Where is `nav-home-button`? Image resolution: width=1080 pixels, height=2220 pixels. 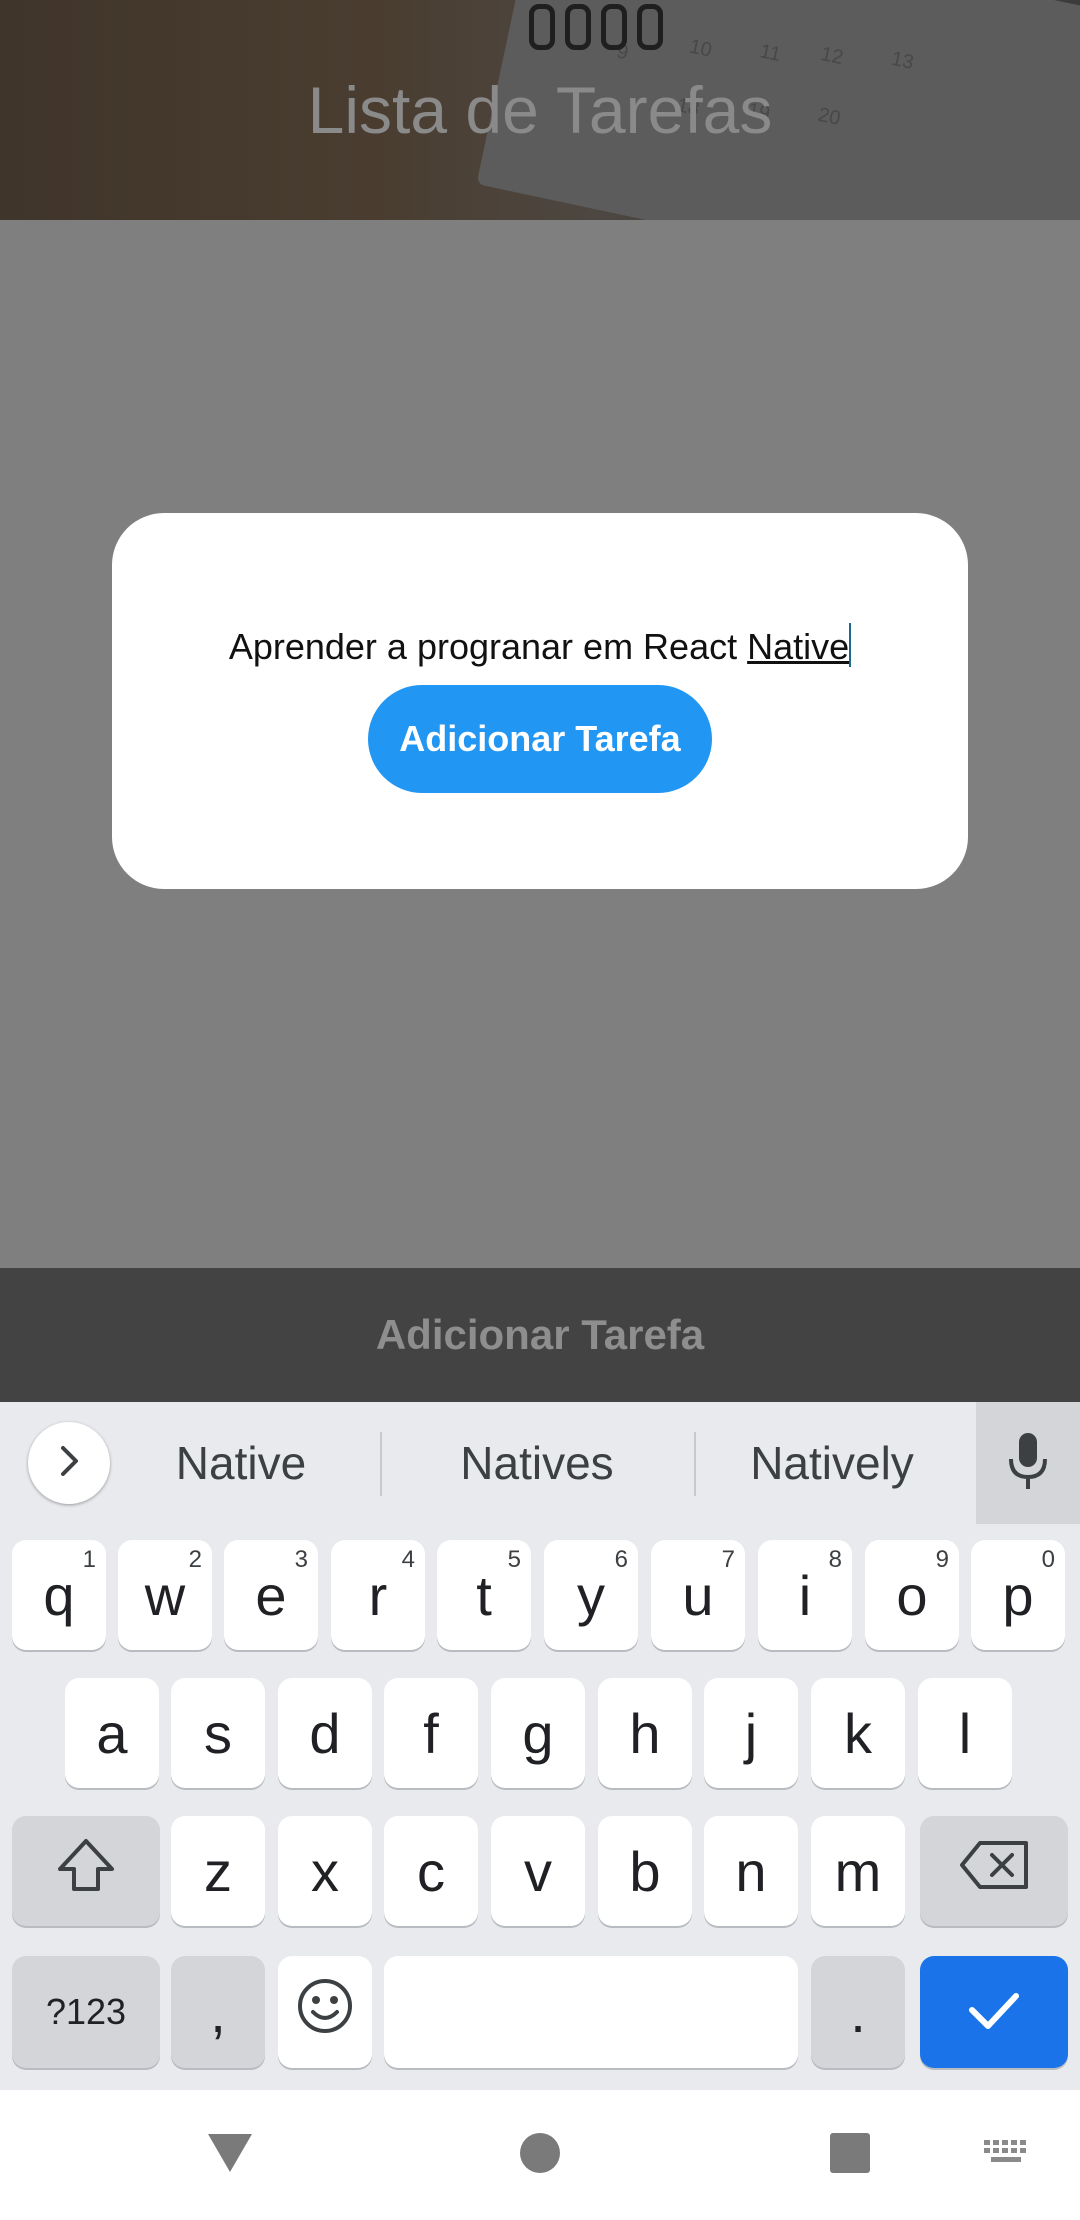
nav-home-button is located at coordinates (540, 2155).